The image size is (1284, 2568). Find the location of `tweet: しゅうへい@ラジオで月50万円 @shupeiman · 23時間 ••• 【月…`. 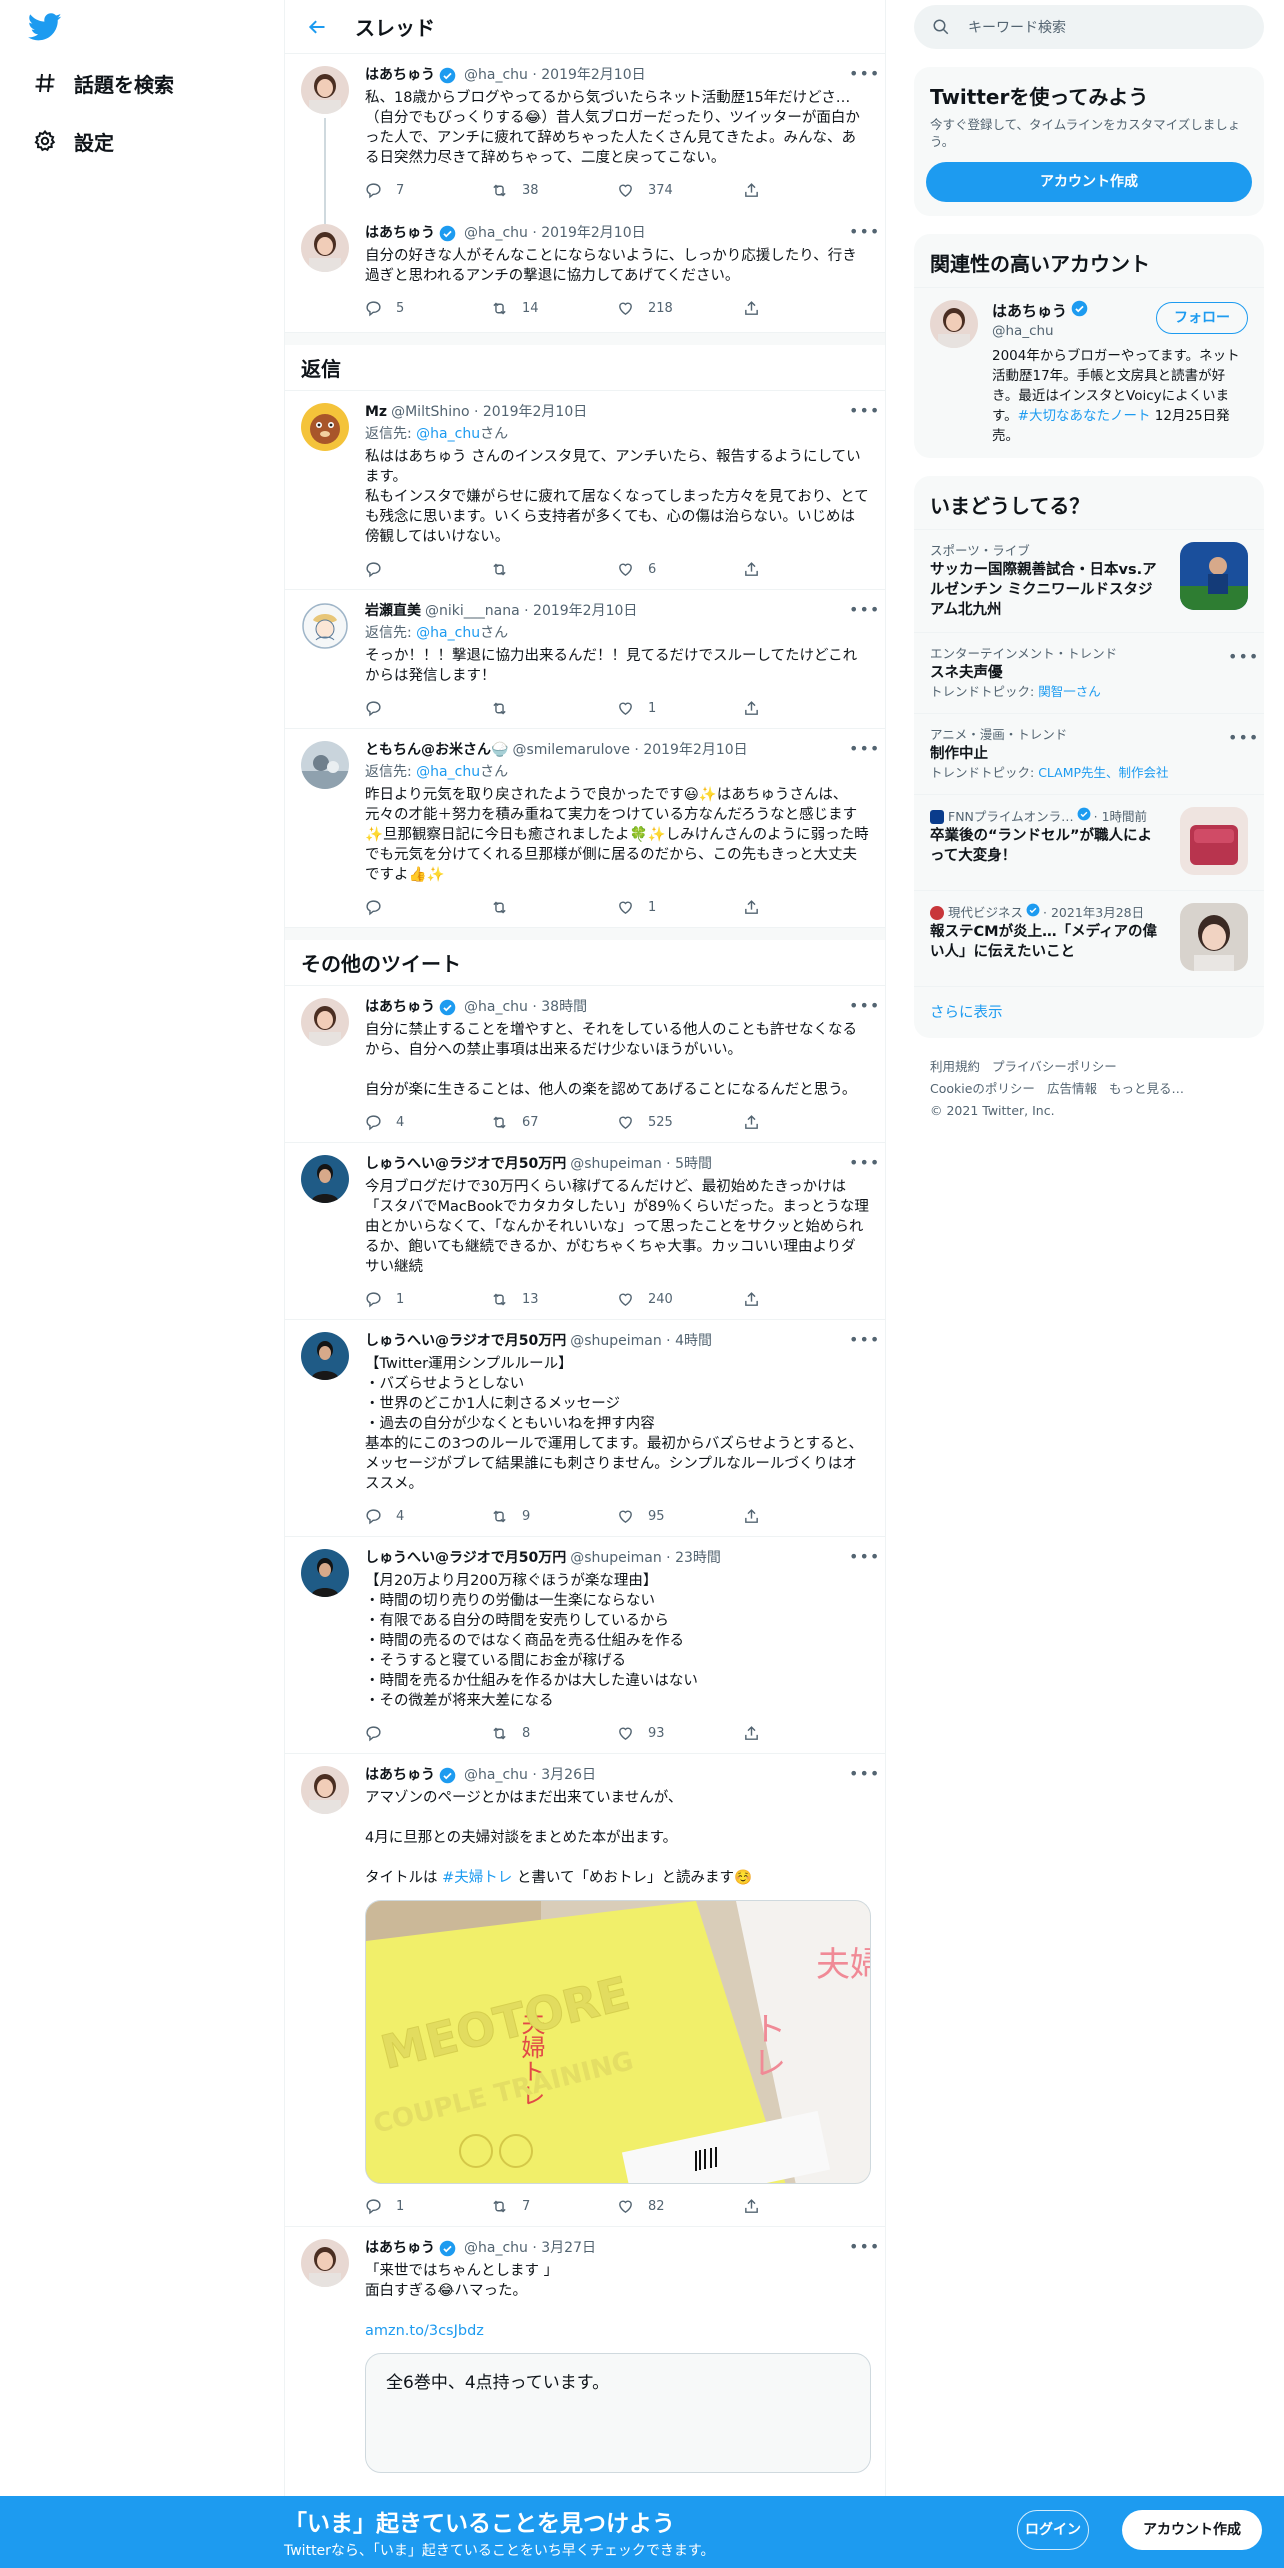

tweet: しゅうへい@ラジオで月50万円 @shupeiman · 23時間 ••• 【月… is located at coordinates (585, 1645).